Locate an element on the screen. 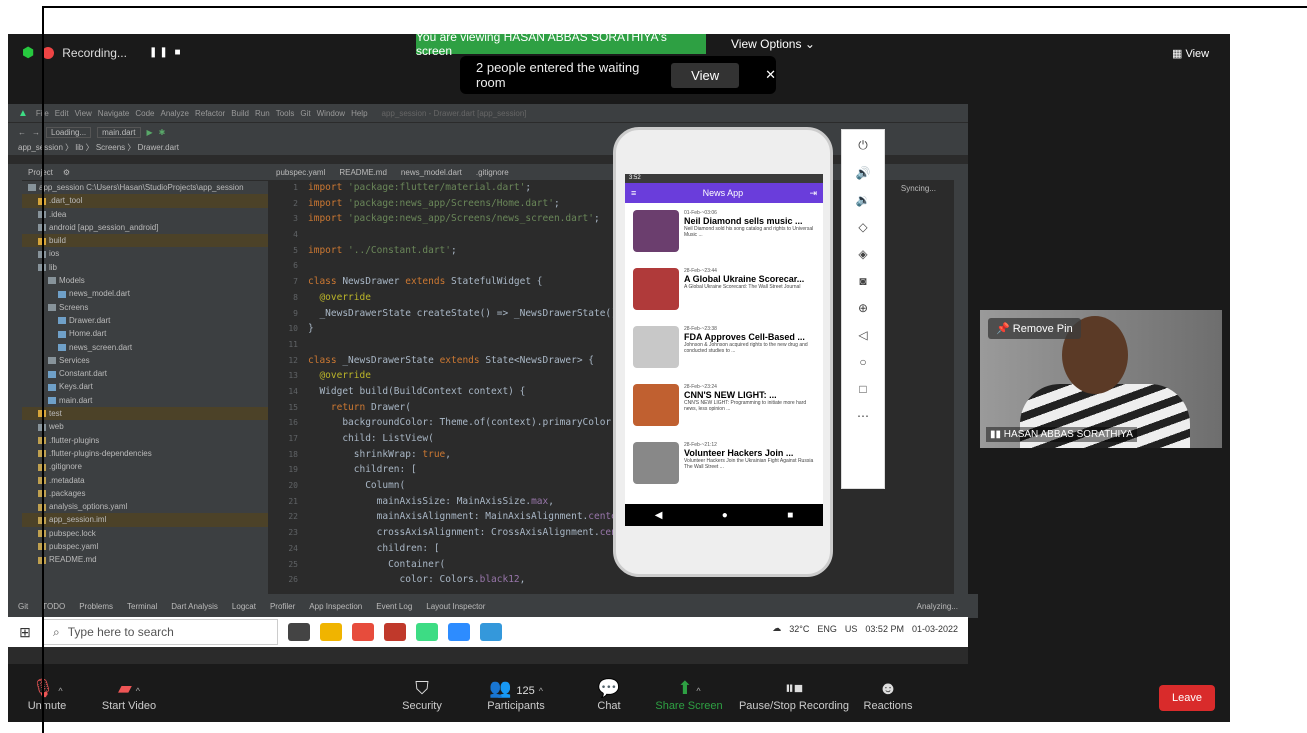 The height and width of the screenshot is (733, 1307). project-tree-item: .flutter-plugins-dependencies is located at coordinates (145, 453).